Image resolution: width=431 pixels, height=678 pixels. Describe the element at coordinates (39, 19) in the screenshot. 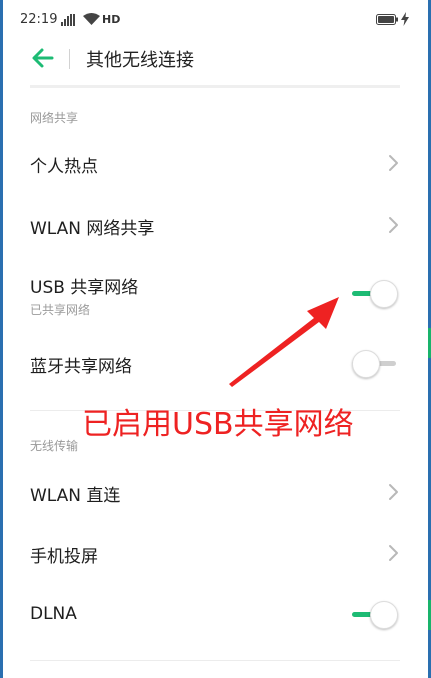

I see `status-time: 22:19` at that location.